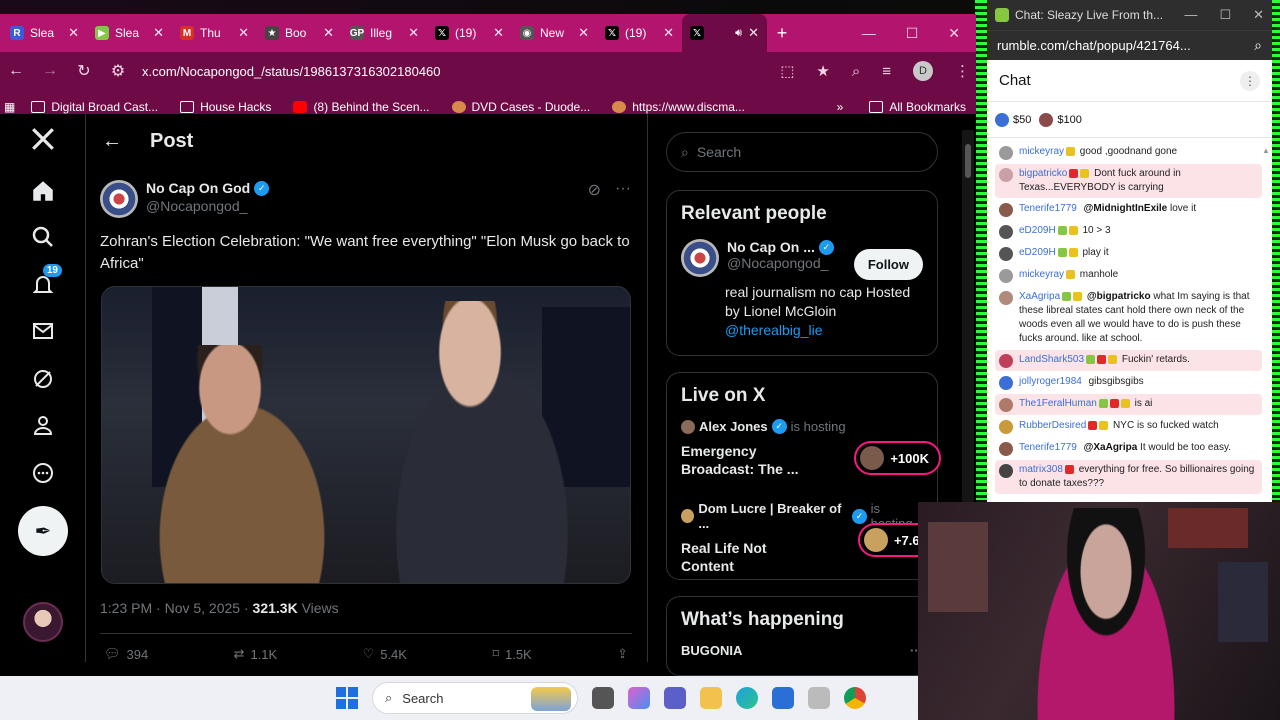 The image size is (1280, 720). I want to click on search-box: ⌕ Search, so click(802, 152).